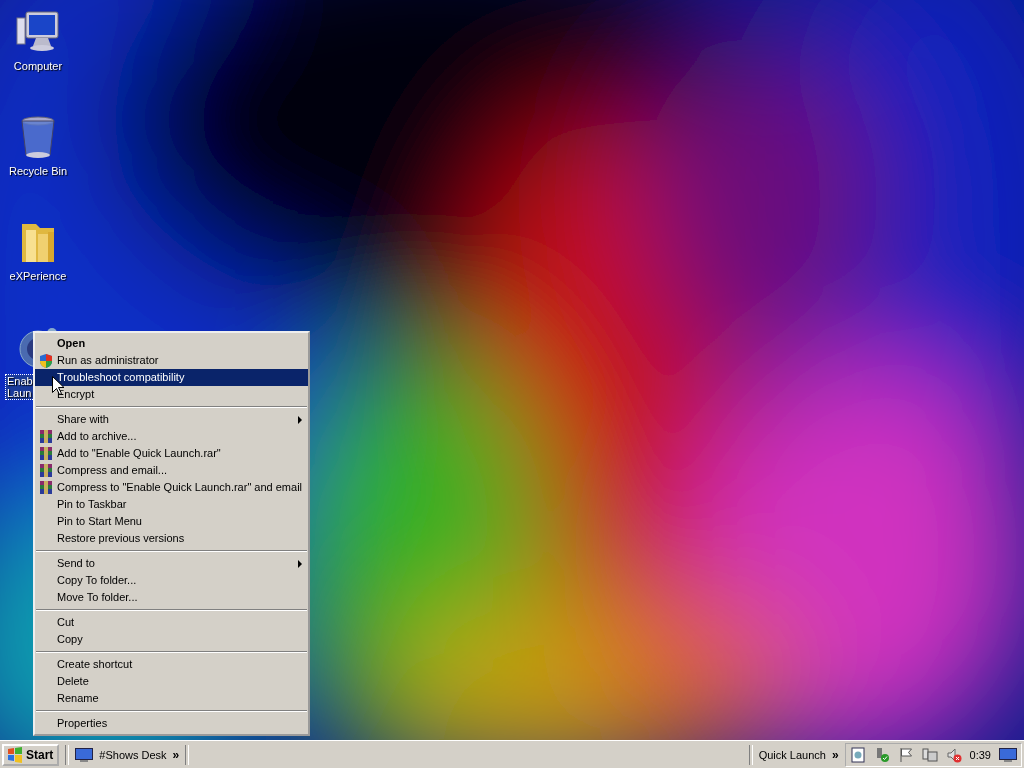 The image size is (1024, 768). Describe the element at coordinates (171, 622) in the screenshot. I see `menu-item: Cut` at that location.